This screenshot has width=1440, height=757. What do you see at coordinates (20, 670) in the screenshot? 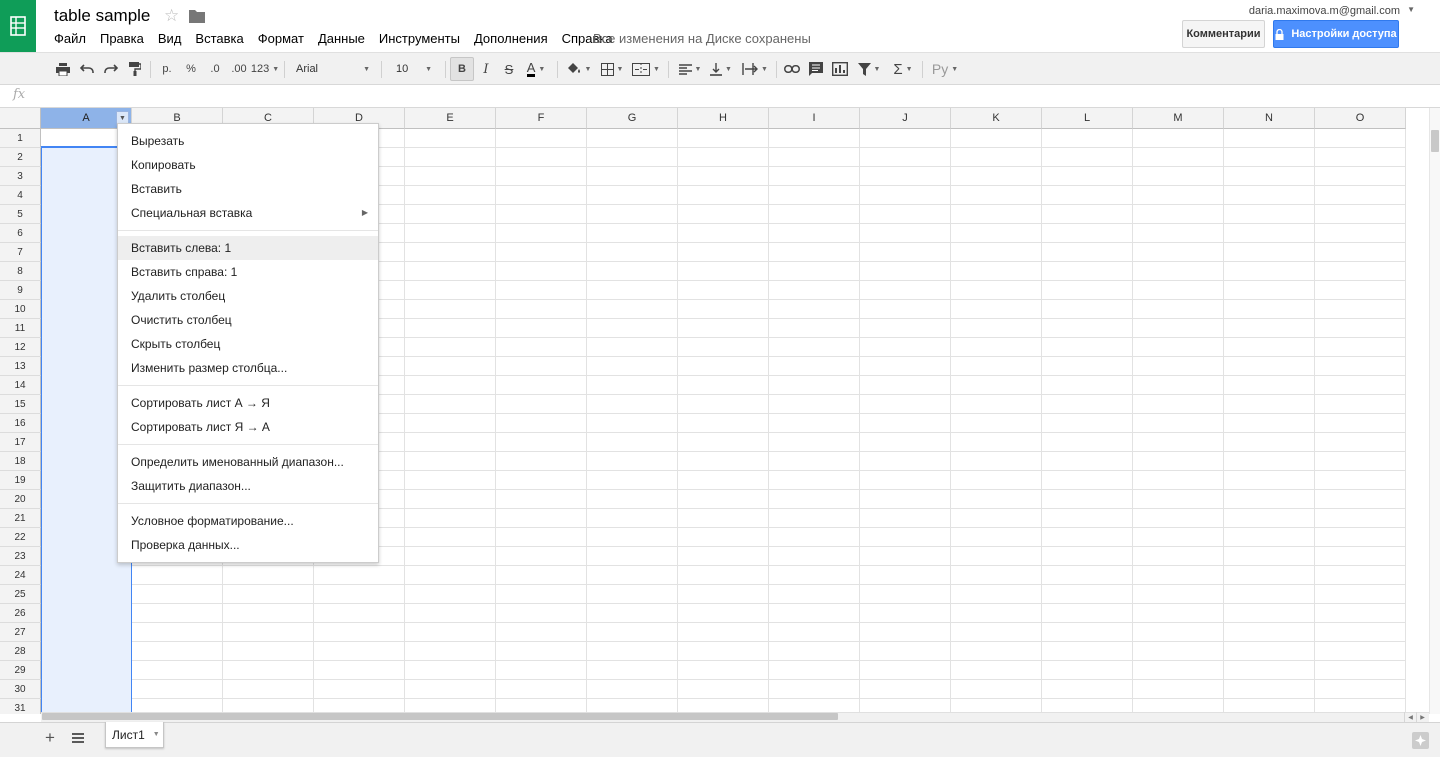
I see `row-header: 29` at bounding box center [20, 670].